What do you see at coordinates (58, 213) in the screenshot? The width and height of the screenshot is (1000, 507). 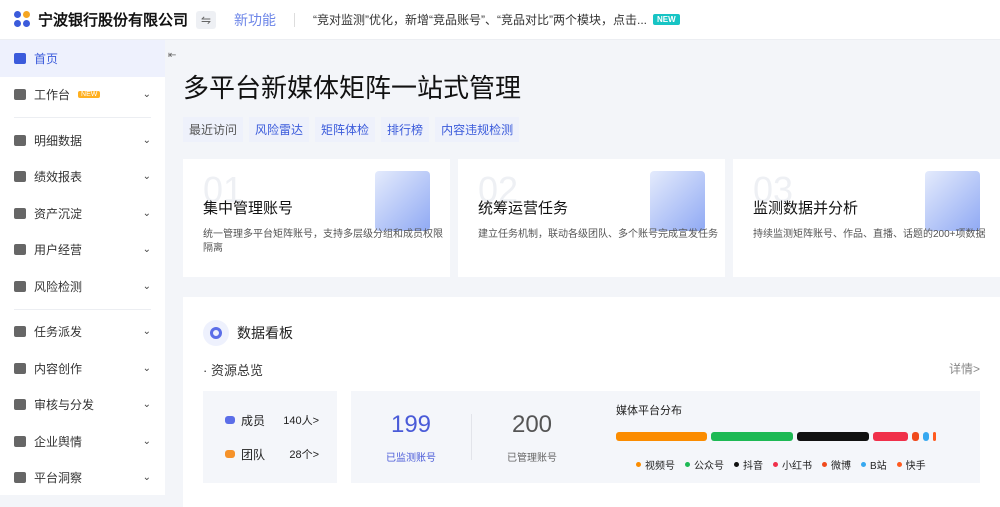 I see `sidebar-item-label: 资产沉淀` at bounding box center [58, 213].